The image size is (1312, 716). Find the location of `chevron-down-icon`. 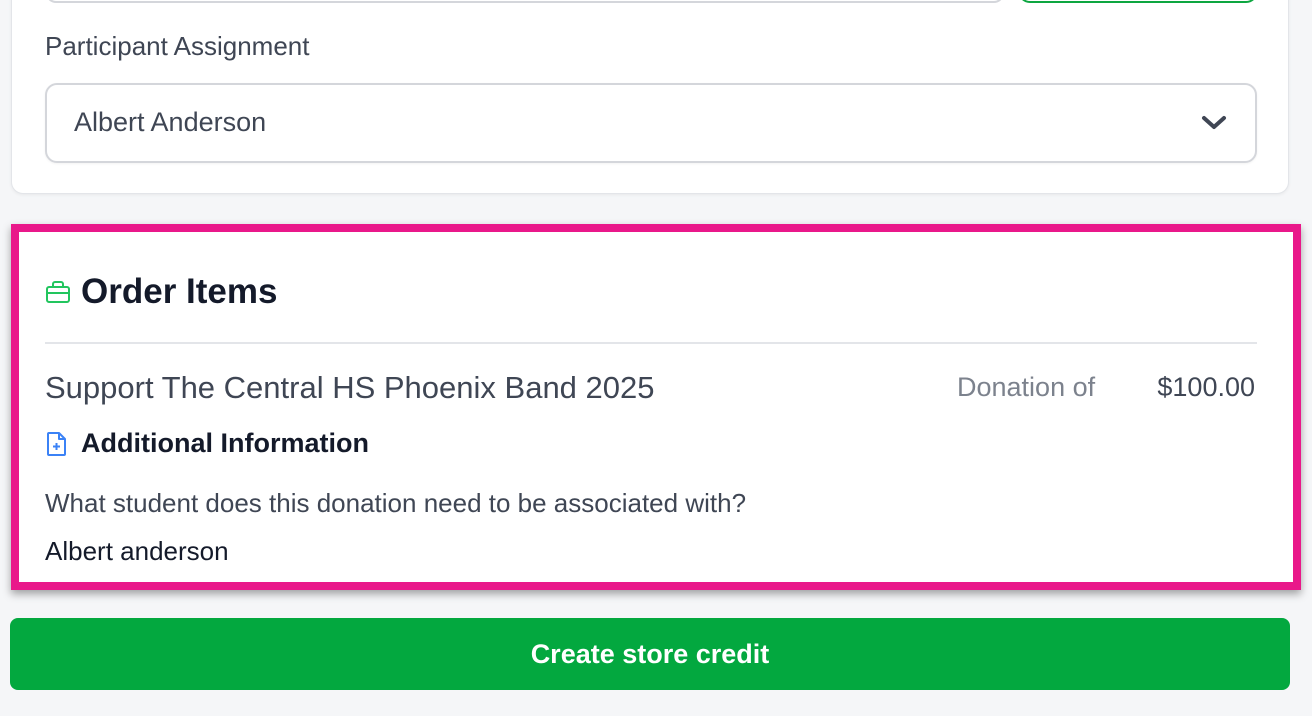

chevron-down-icon is located at coordinates (1214, 122).